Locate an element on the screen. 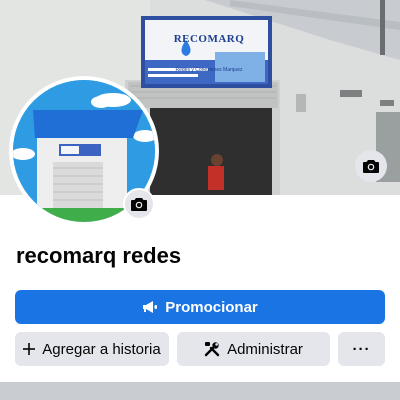  manage-button-label: Administrar is located at coordinates (265, 349).